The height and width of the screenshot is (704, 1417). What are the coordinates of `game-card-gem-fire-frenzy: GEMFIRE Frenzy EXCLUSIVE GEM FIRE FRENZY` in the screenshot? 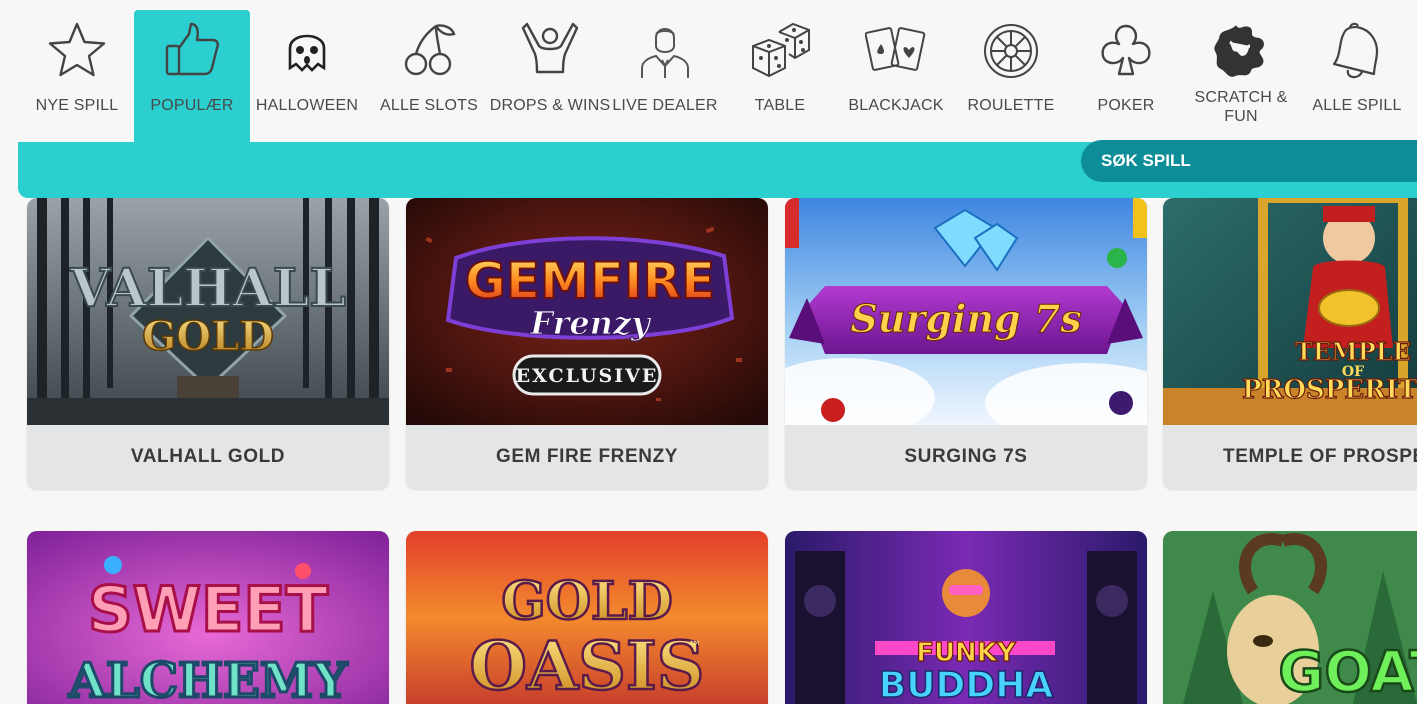 It's located at (587, 343).